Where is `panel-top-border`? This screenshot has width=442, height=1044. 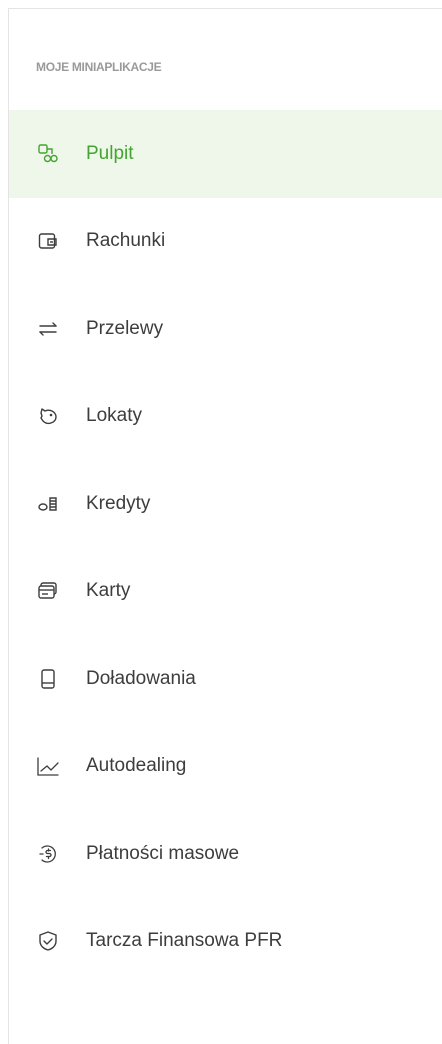 panel-top-border is located at coordinates (225, 8).